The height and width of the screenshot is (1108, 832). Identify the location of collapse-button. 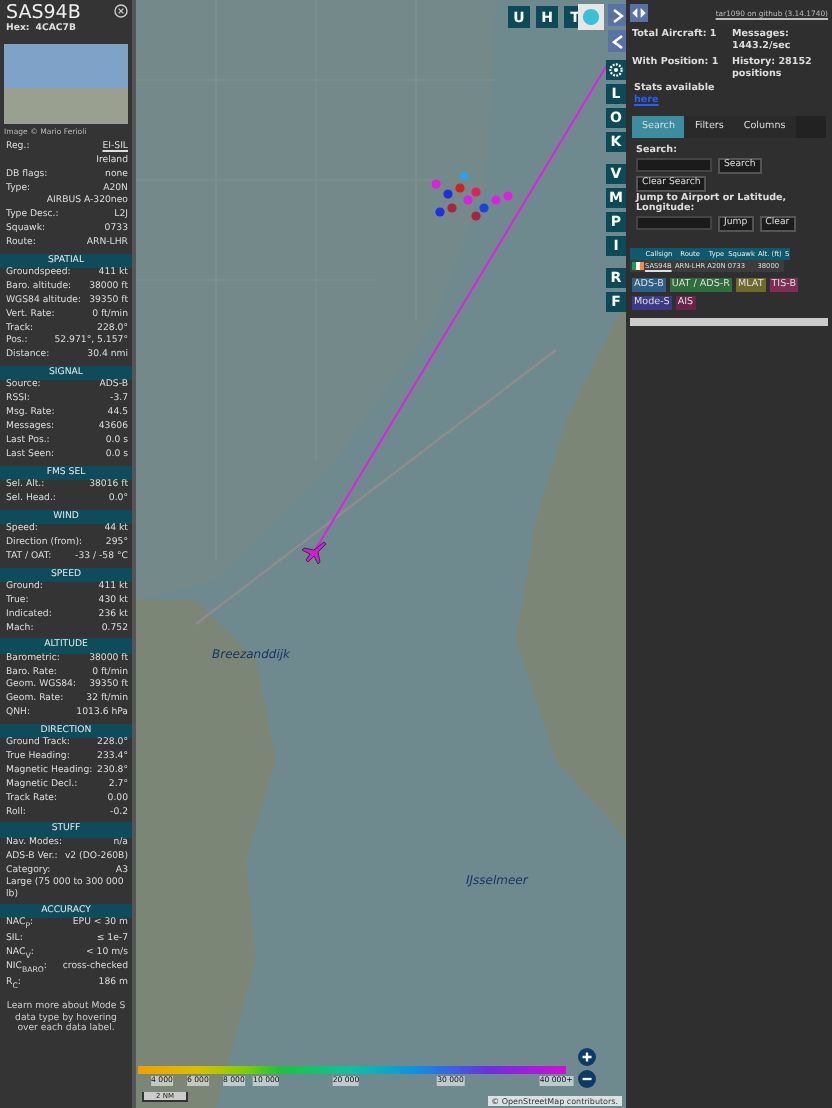
(617, 41).